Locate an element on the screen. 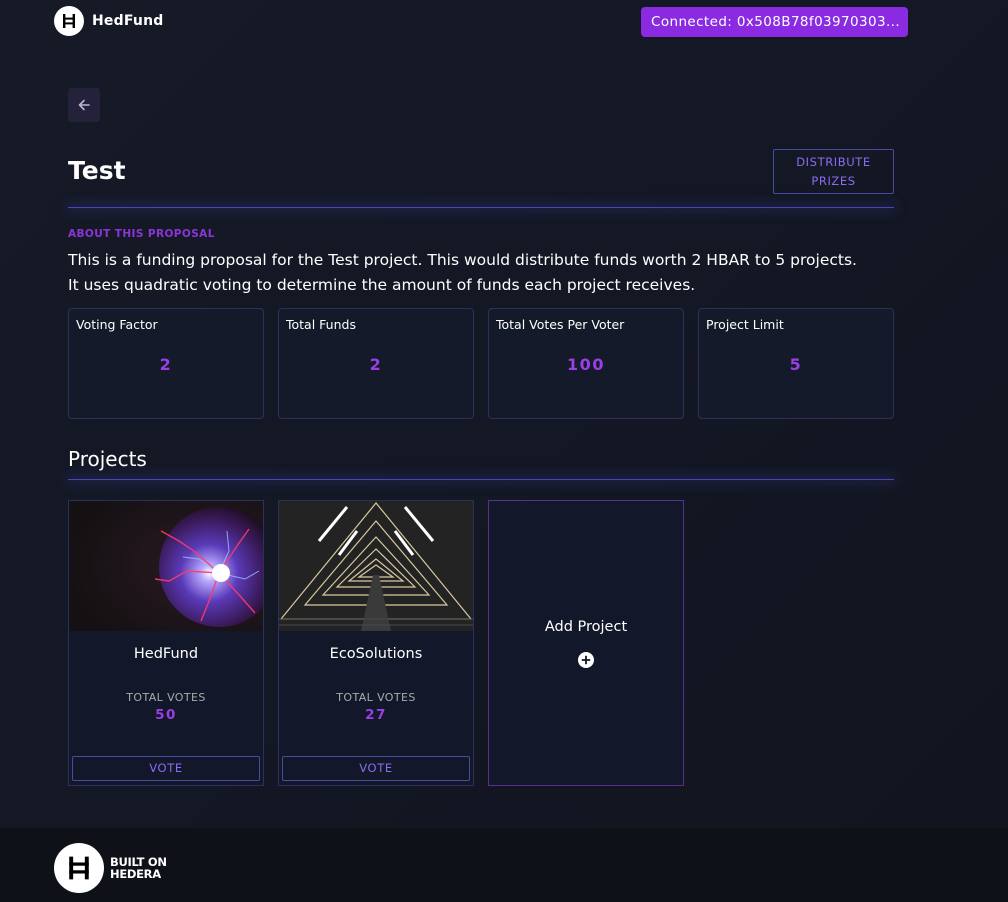 This screenshot has height=902, width=1008. project-card-hedfund: HedFund TOTAL VOTES 50 VOTE is located at coordinates (166, 643).